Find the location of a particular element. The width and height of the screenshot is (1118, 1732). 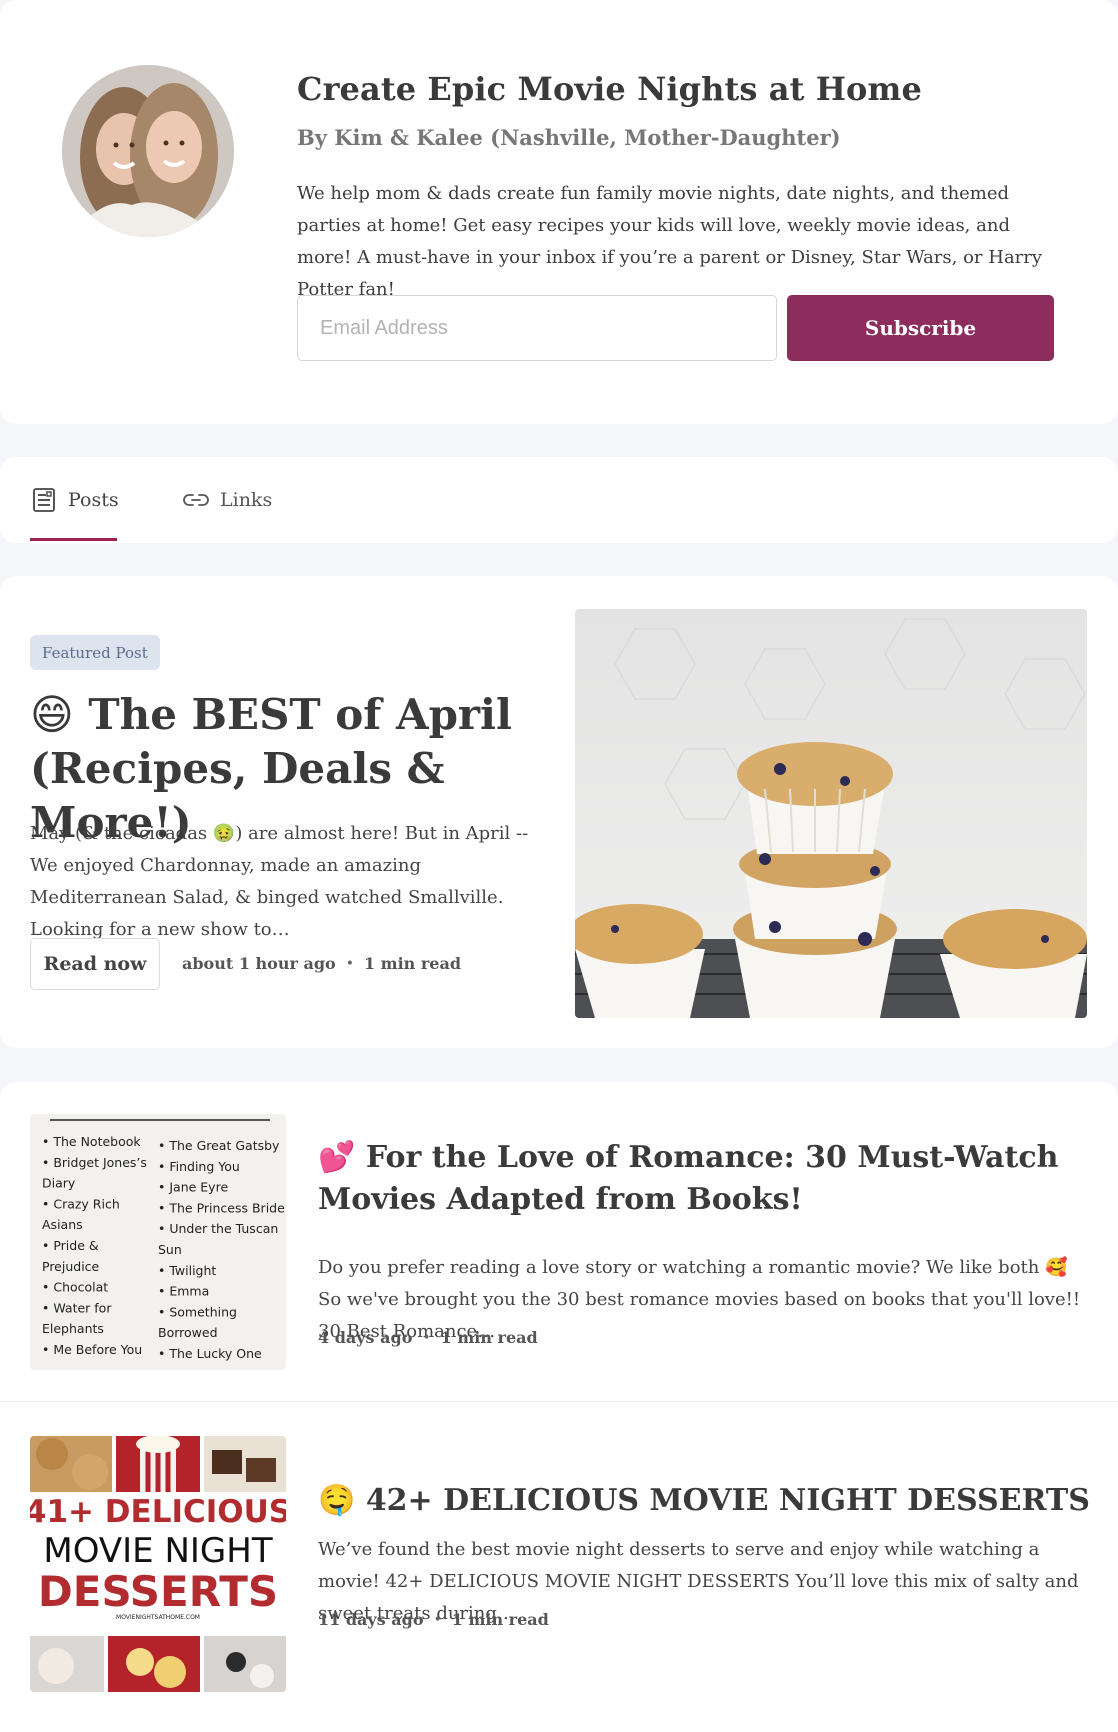

post-title: 🤤 42+ DELICIOUS MOVIE NIGHT DESSERTS is located at coordinates (708, 1501).